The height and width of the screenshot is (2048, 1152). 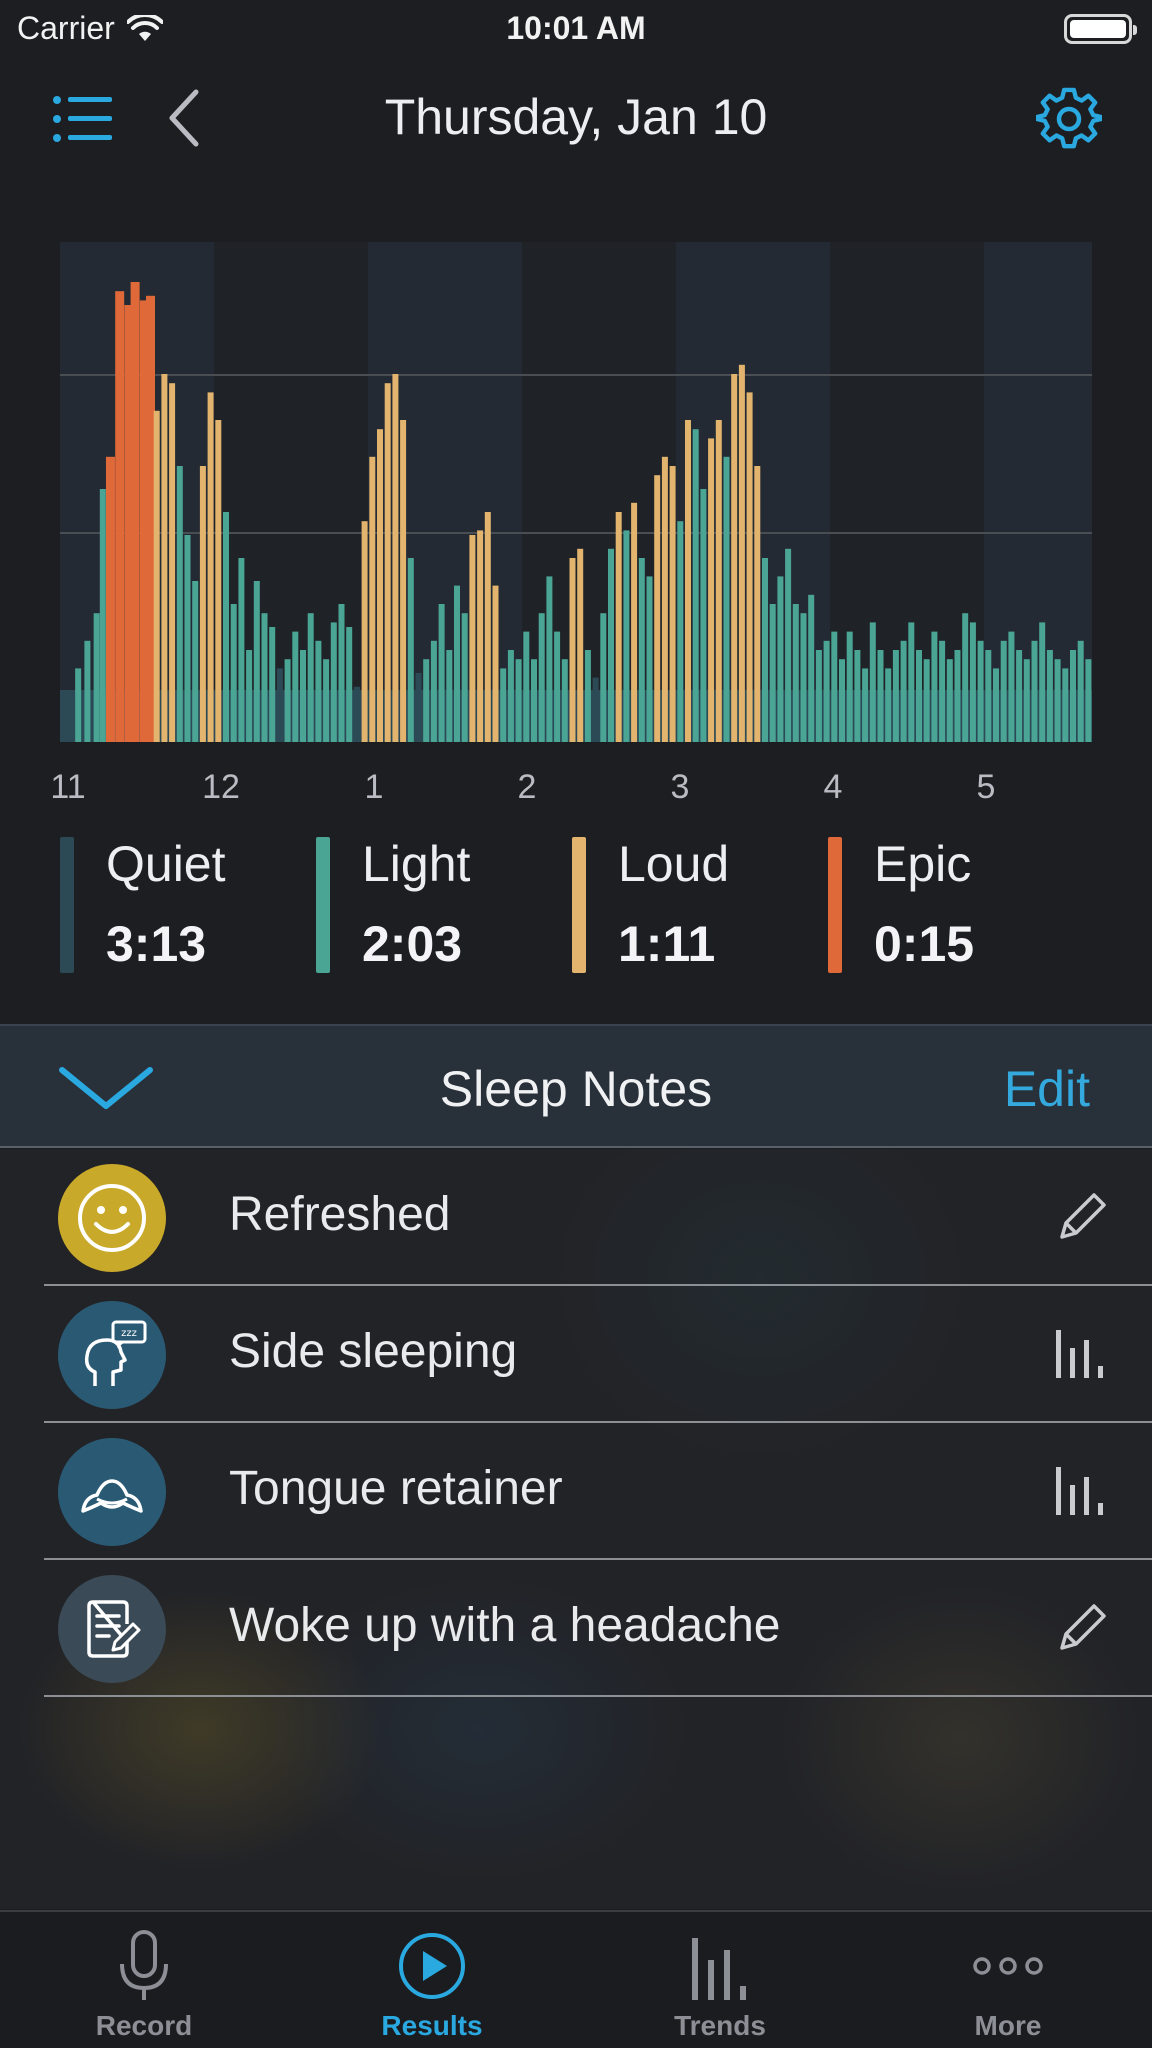 I want to click on sleep-note-row: zzz Side sleeping, so click(x=598, y=1354).